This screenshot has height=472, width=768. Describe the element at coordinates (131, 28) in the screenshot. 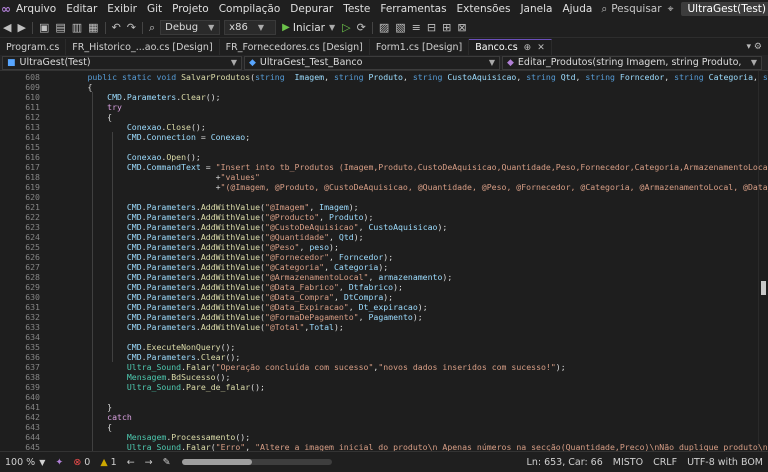

I see `redo-icon: ↷` at that location.